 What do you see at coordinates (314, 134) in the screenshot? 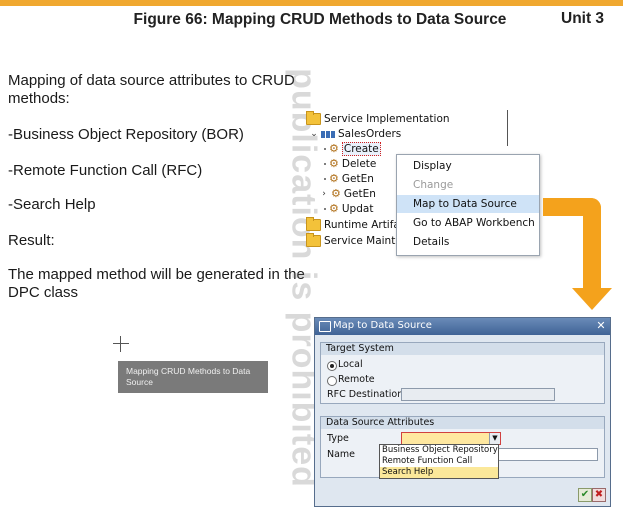
I see `chevron-down-icon: ⌄` at bounding box center [314, 134].